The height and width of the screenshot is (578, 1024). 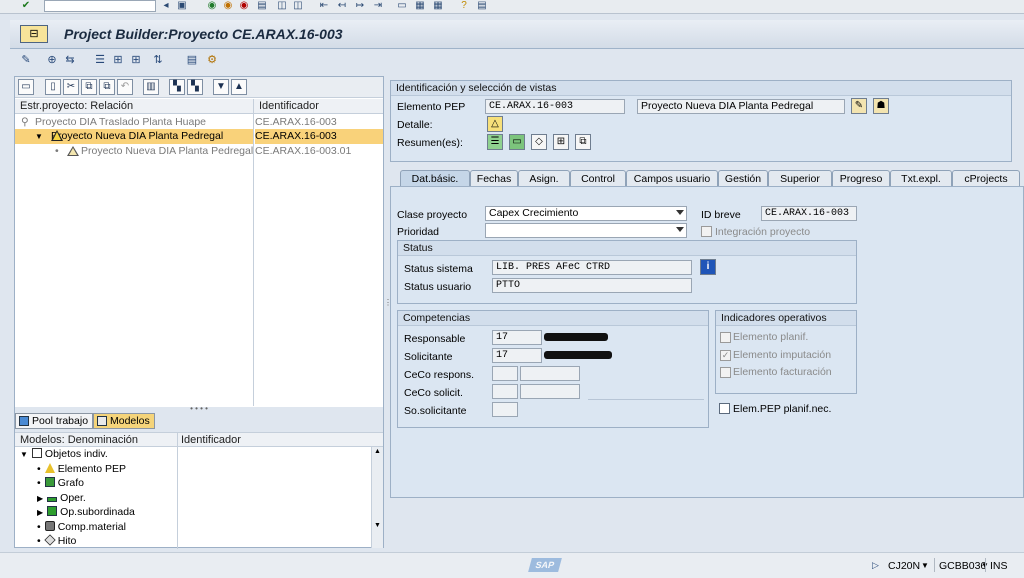 I want to click on next-page-icon: ↦, so click(x=360, y=6).